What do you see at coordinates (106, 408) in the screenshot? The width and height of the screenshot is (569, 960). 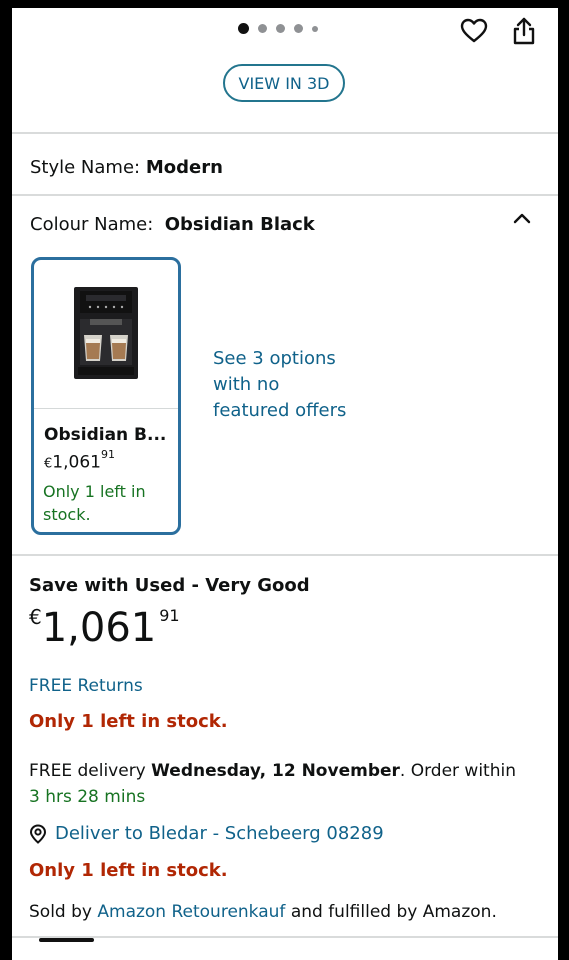 I see `swatch-divider` at bounding box center [106, 408].